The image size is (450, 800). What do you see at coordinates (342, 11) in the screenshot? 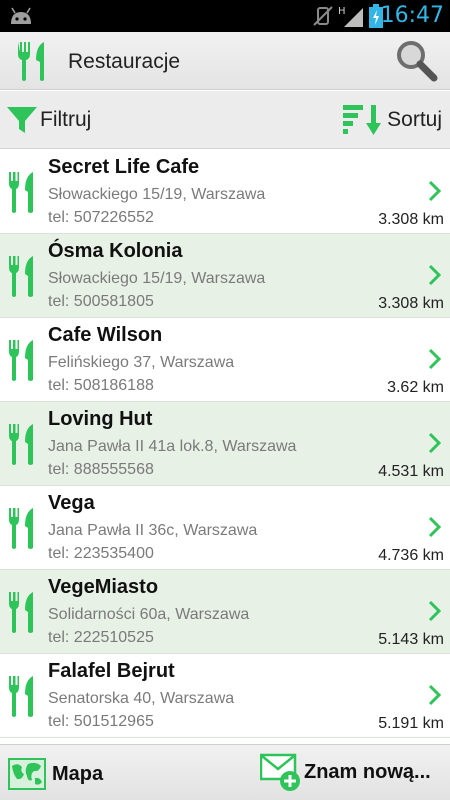
I see `network-type-text: H` at bounding box center [342, 11].